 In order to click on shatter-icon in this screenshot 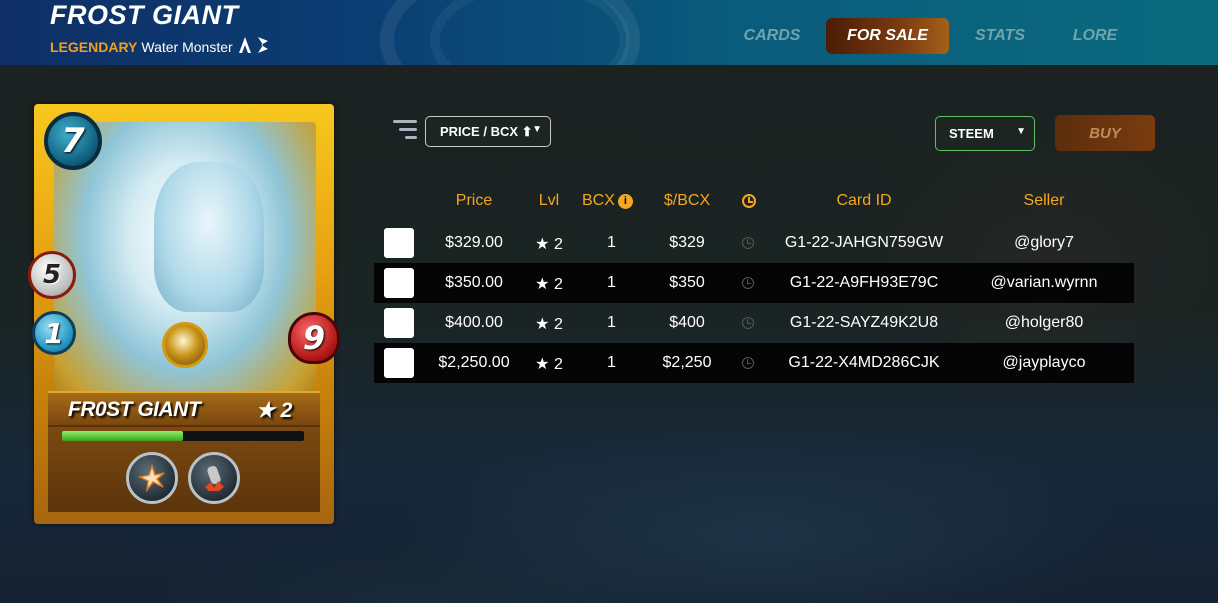, I will do `click(152, 478)`.